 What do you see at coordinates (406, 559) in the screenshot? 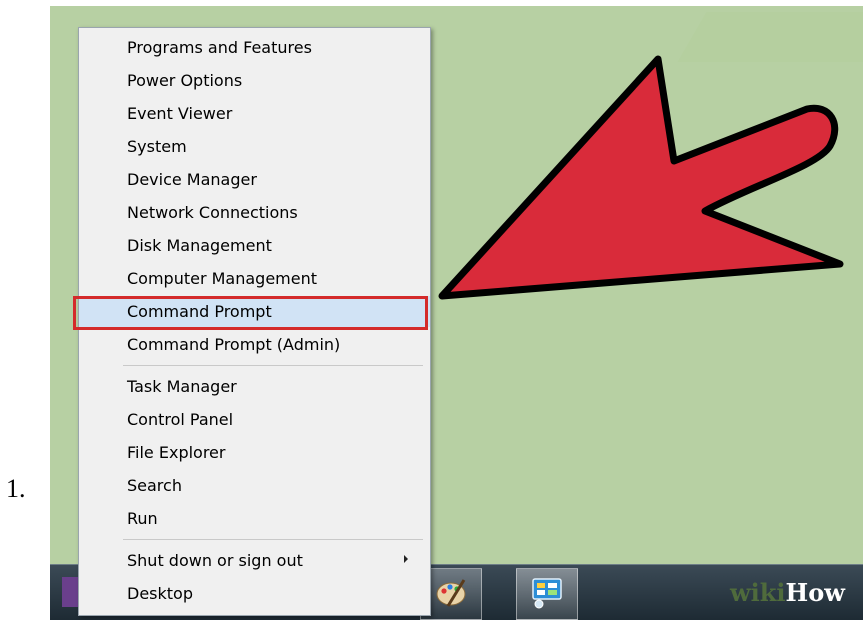
I see `submenu-arrow-icon` at bounding box center [406, 559].